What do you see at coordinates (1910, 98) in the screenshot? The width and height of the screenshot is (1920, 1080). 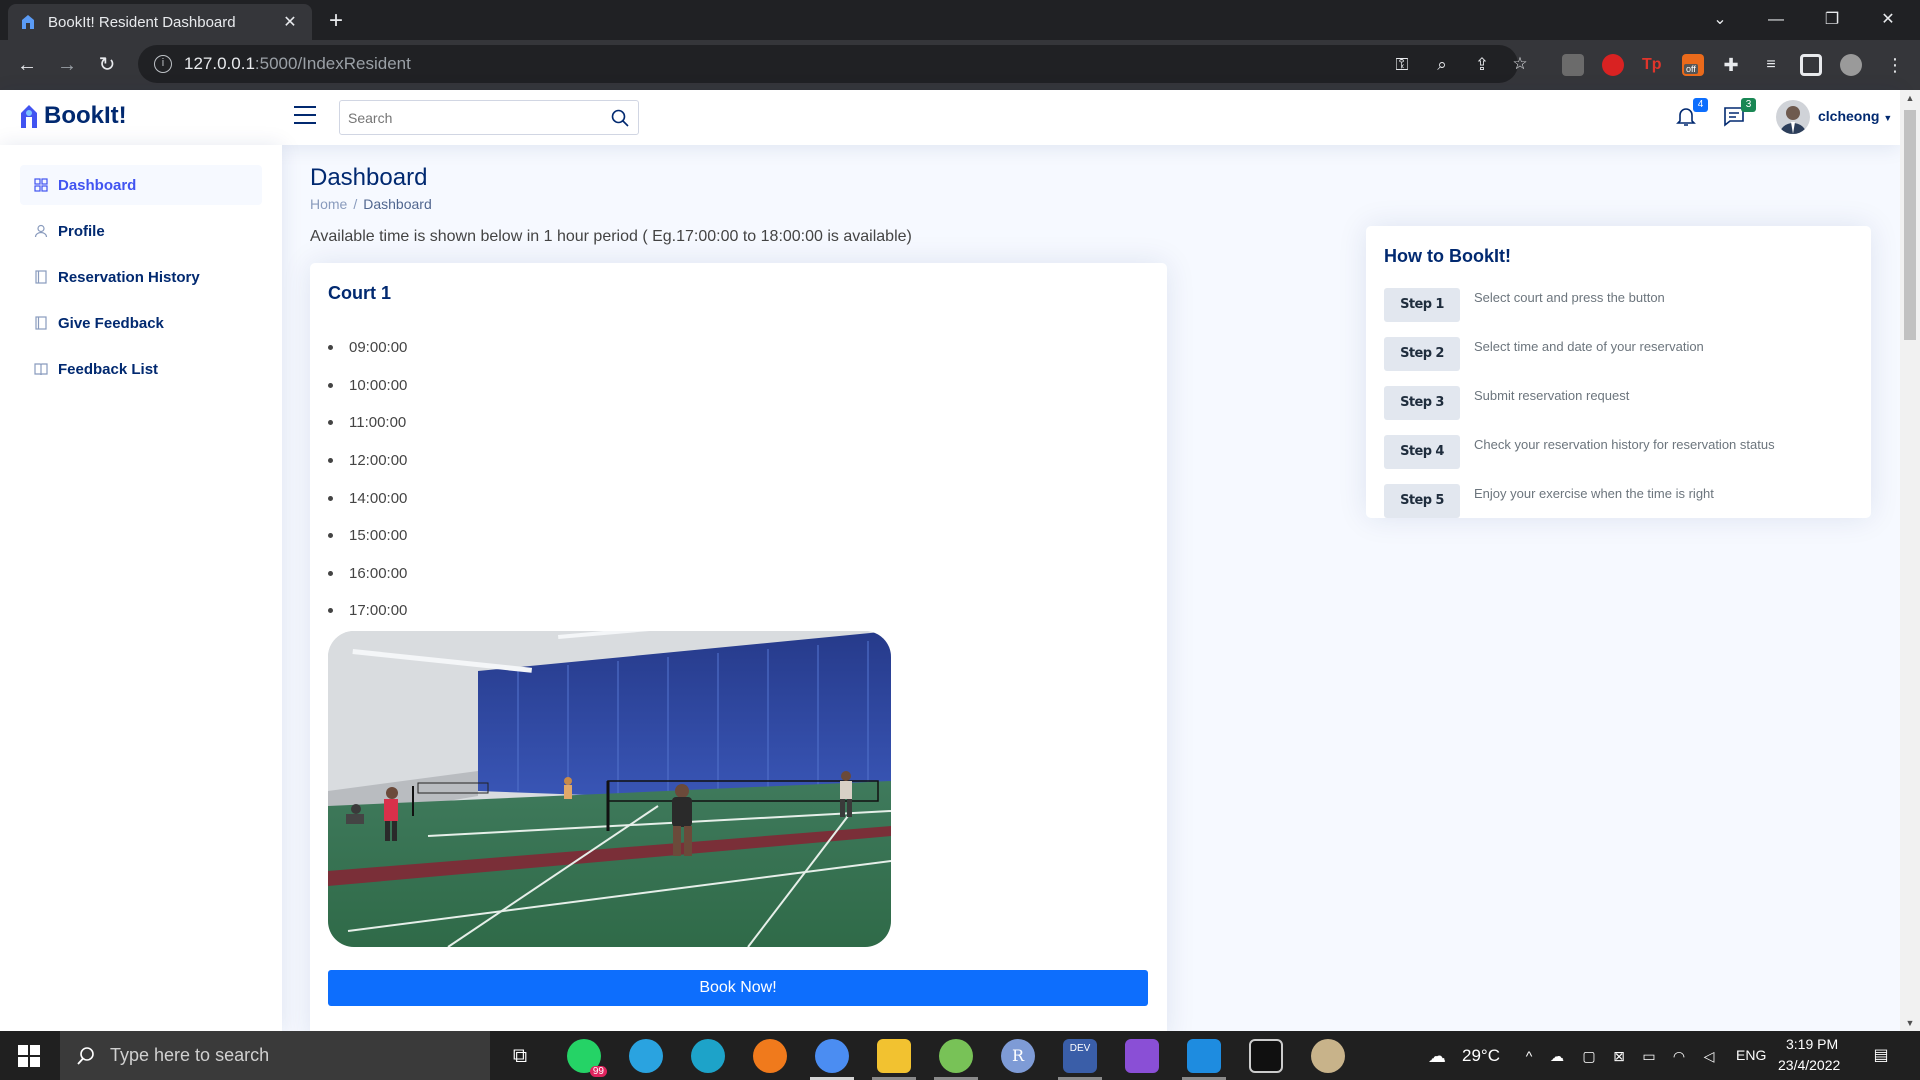 I see `scroll-up-icon: ▲` at bounding box center [1910, 98].